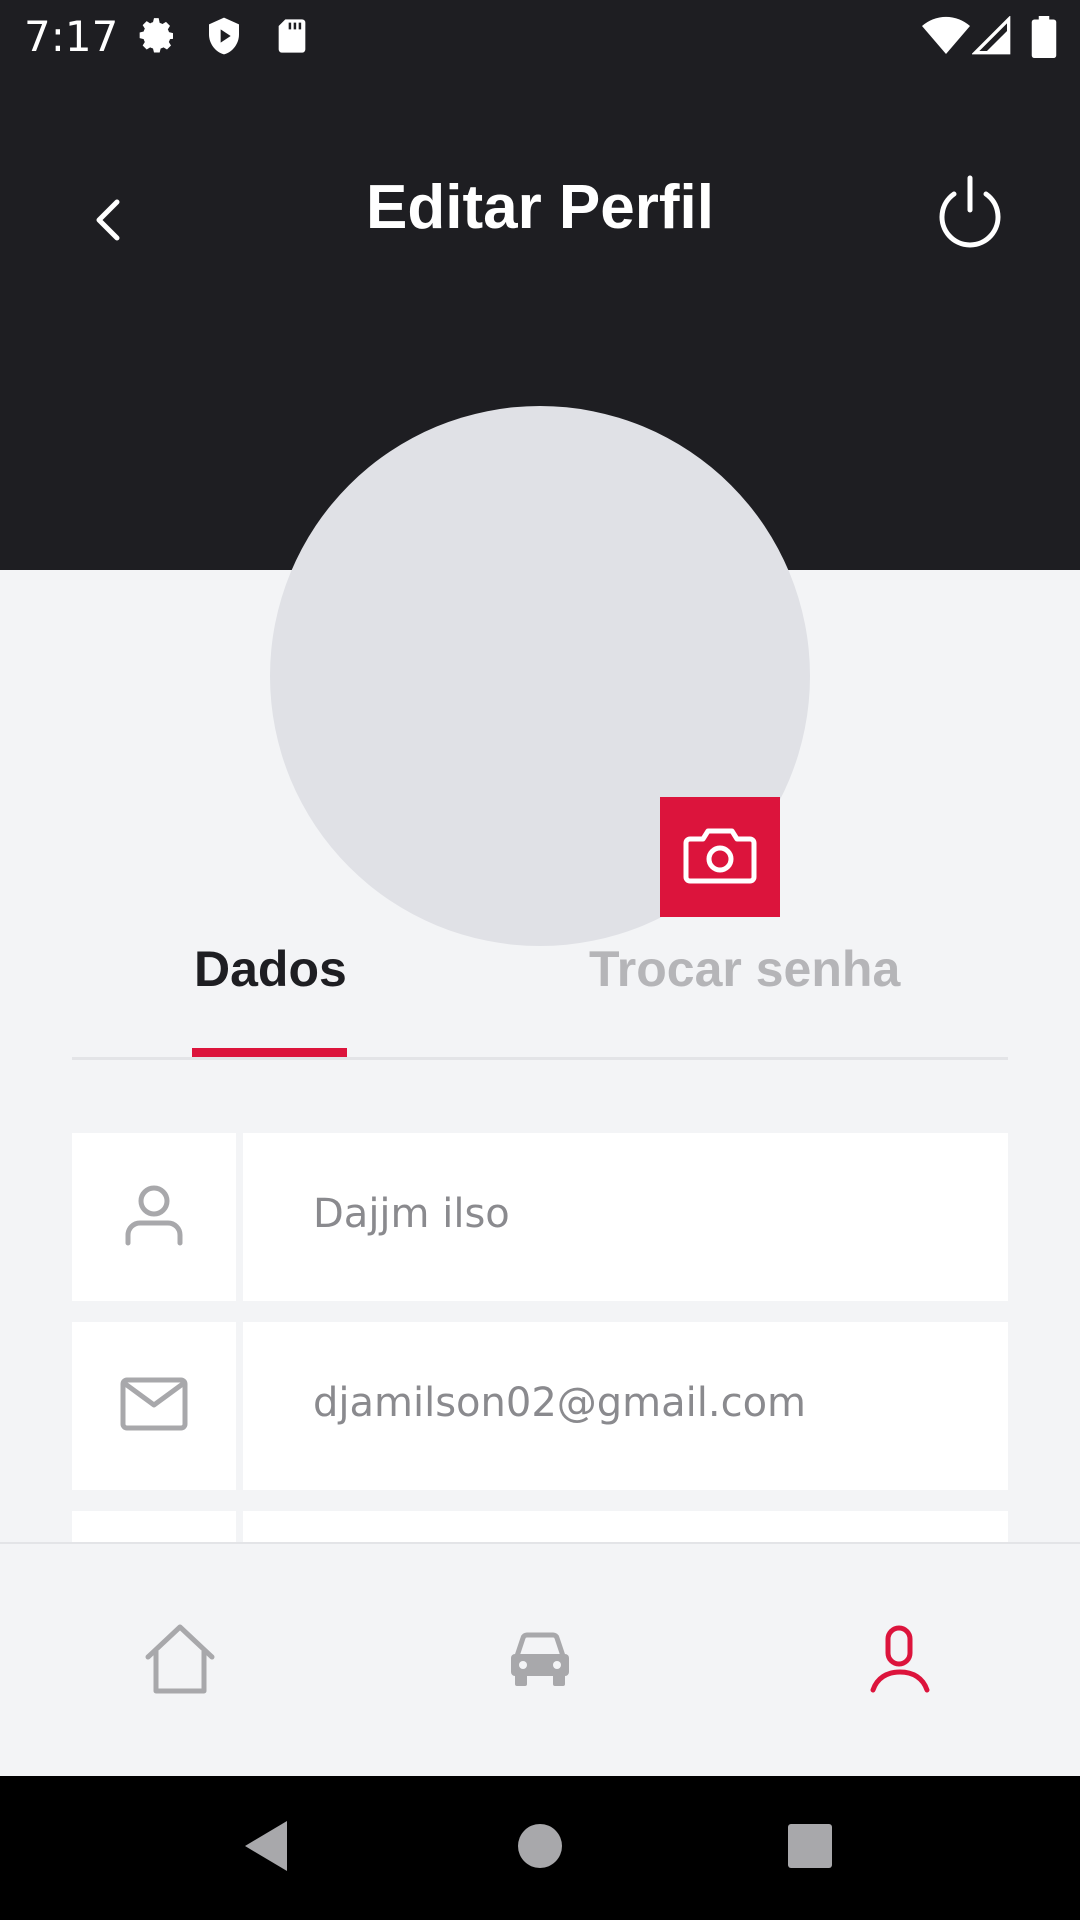  Describe the element at coordinates (540, 36) in the screenshot. I see `status-bar: 7:17` at that location.